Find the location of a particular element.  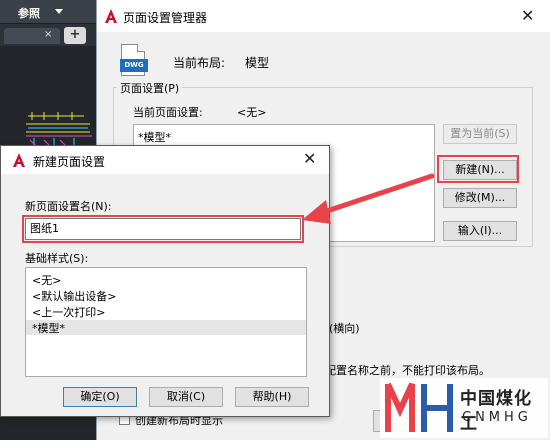

ribbon-tab-reference: 参照 is located at coordinates (48, 12).